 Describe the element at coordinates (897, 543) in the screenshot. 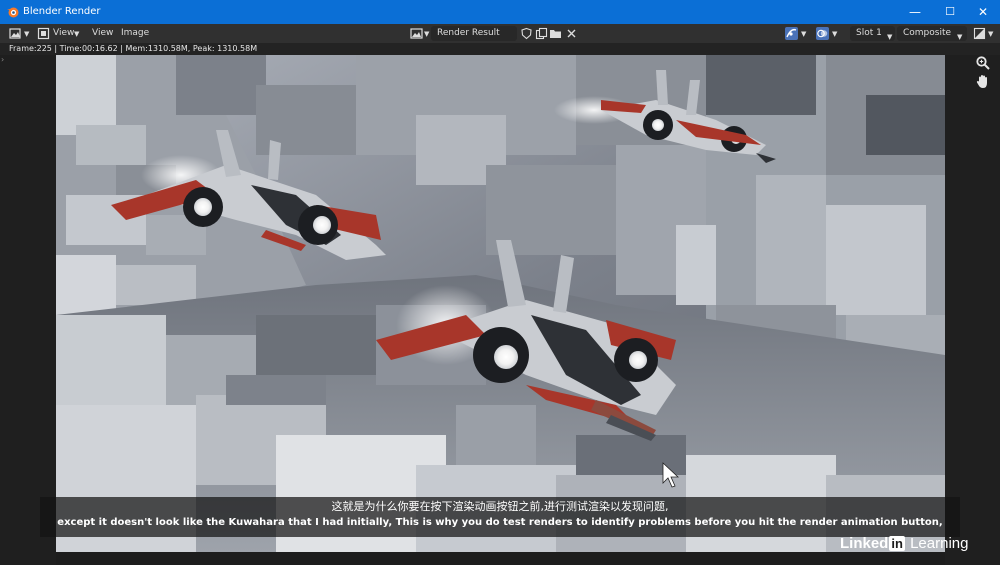

I see `linkedin-logo-icon: in` at that location.